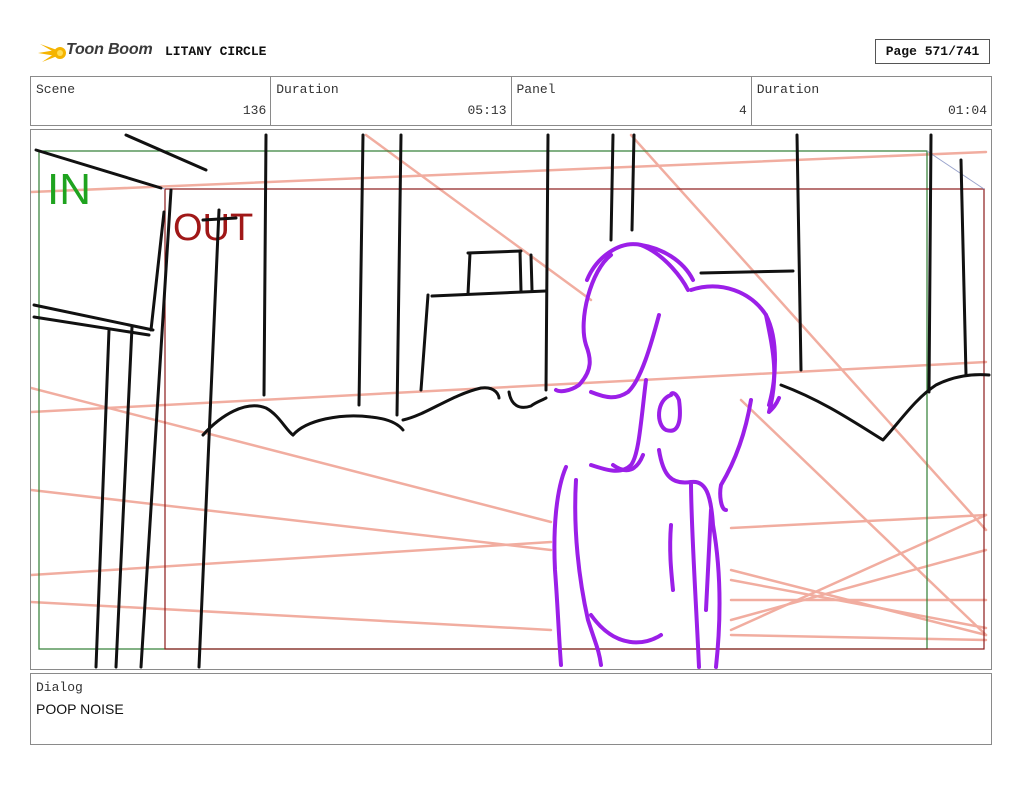  What do you see at coordinates (511, 709) in the screenshot?
I see `dialog-box: Dialog POOP NOISE` at bounding box center [511, 709].